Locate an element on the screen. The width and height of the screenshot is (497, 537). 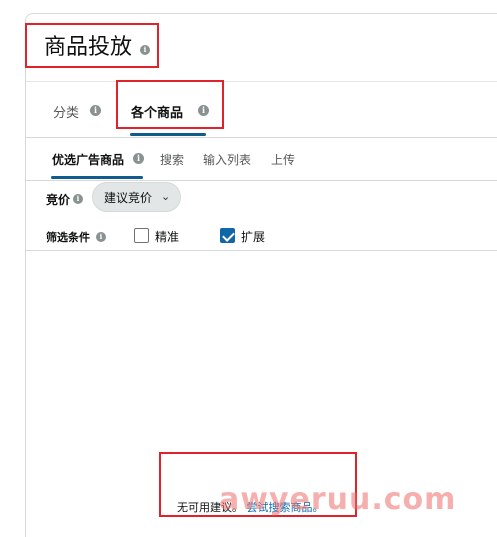
tab-individual-products: 各个商品 i is located at coordinates (175, 110).